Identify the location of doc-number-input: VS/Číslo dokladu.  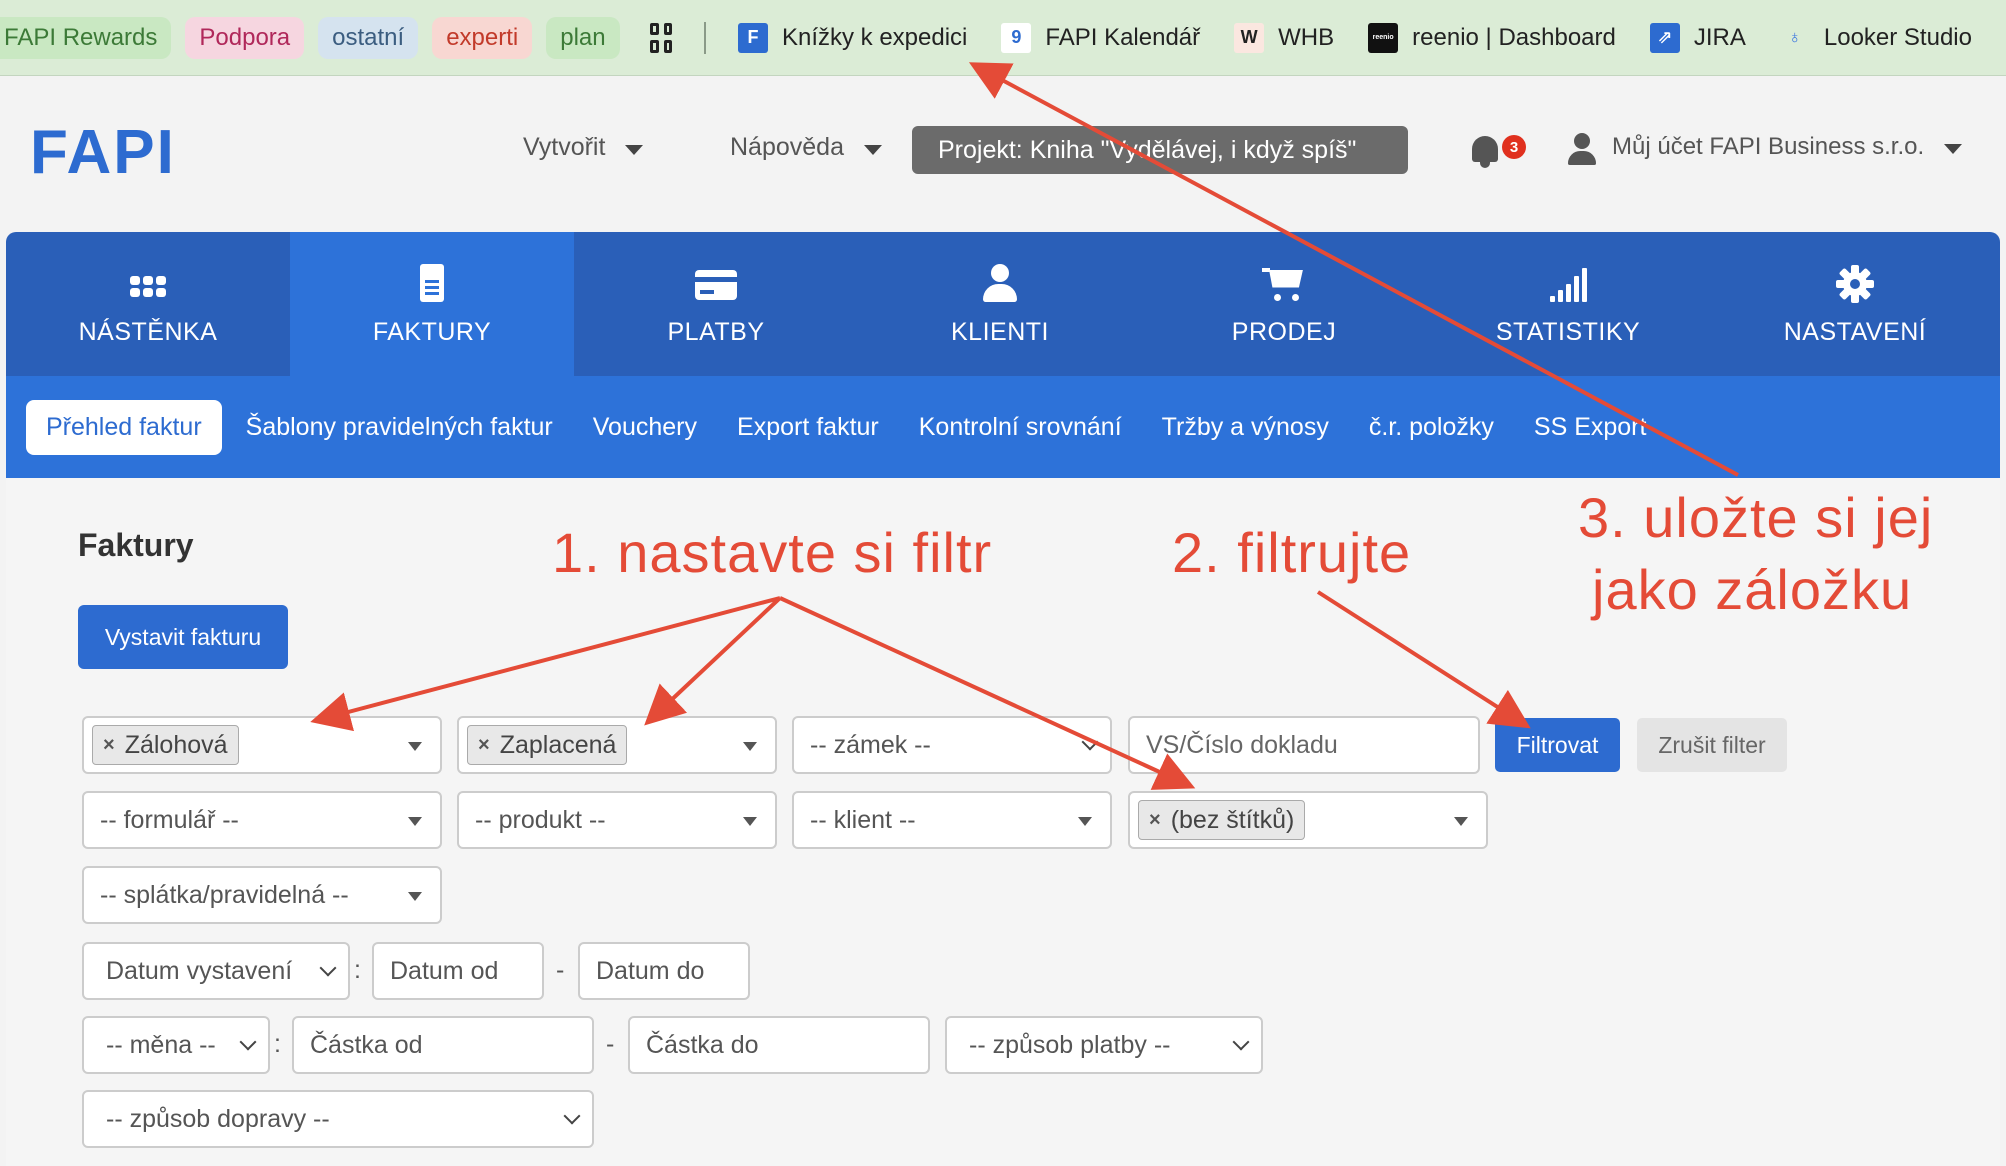
(1304, 745).